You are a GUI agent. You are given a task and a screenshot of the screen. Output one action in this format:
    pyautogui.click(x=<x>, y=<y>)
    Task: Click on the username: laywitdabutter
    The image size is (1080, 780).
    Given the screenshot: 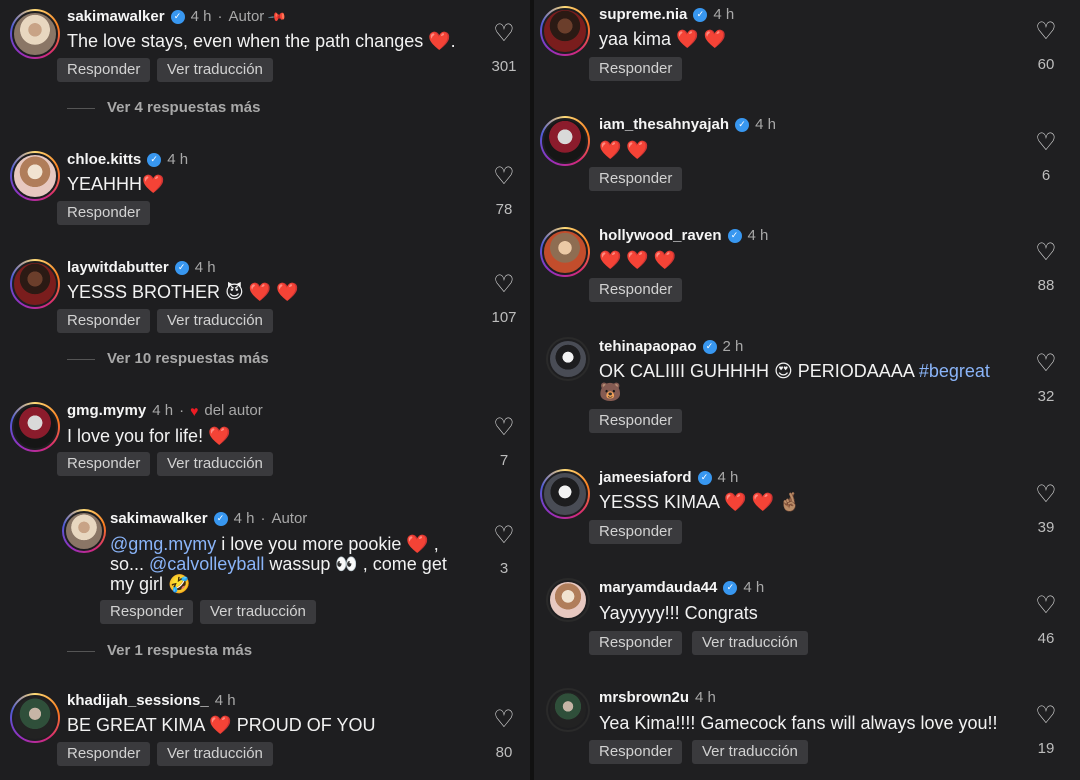 What is the action you would take?
    pyautogui.click(x=118, y=267)
    